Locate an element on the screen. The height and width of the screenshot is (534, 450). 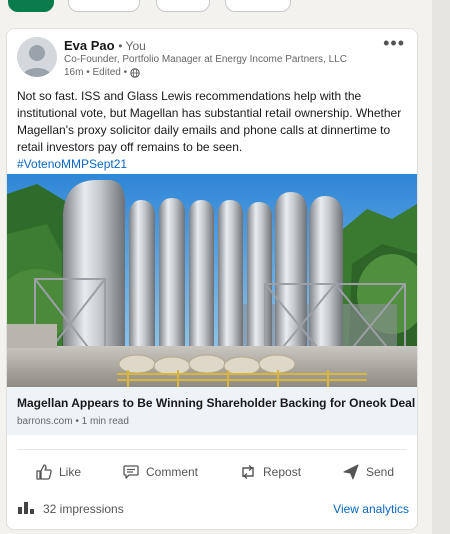
impressions: 32 impressions is located at coordinates (70, 508).